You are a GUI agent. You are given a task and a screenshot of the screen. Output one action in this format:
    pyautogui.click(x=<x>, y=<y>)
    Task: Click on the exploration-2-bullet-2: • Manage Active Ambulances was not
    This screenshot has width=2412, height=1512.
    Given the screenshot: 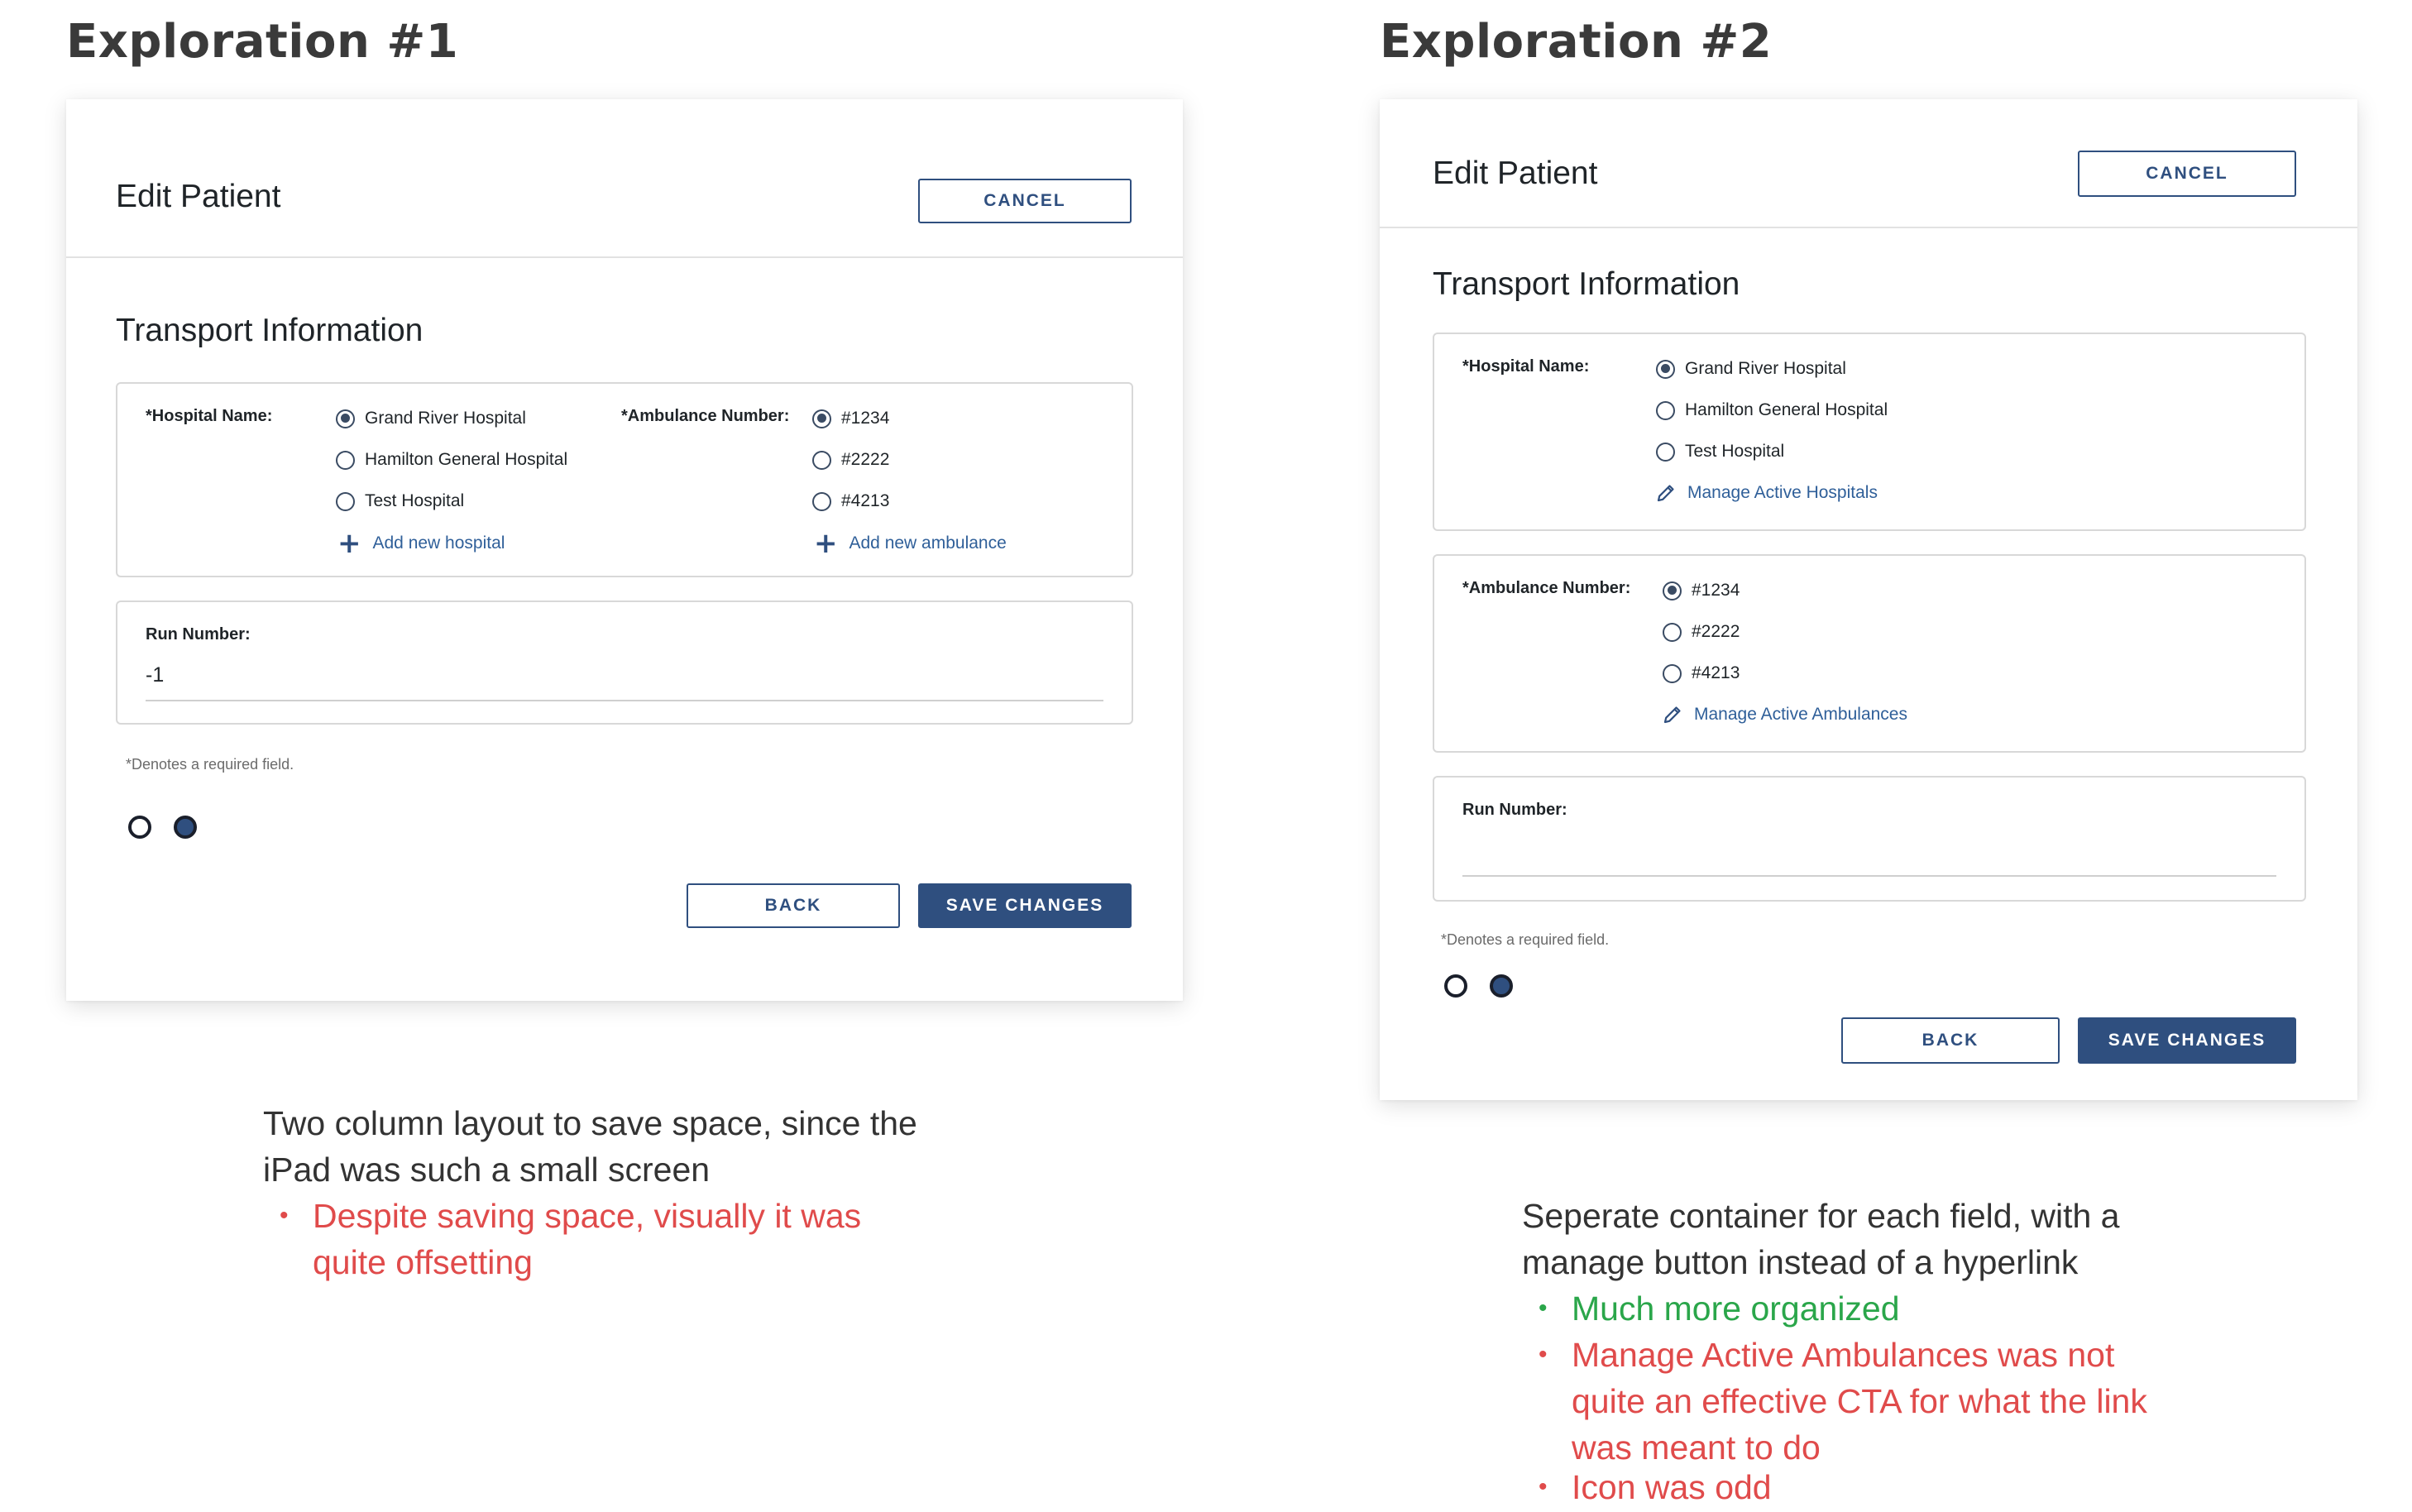 What is the action you would take?
    pyautogui.click(x=1827, y=1355)
    